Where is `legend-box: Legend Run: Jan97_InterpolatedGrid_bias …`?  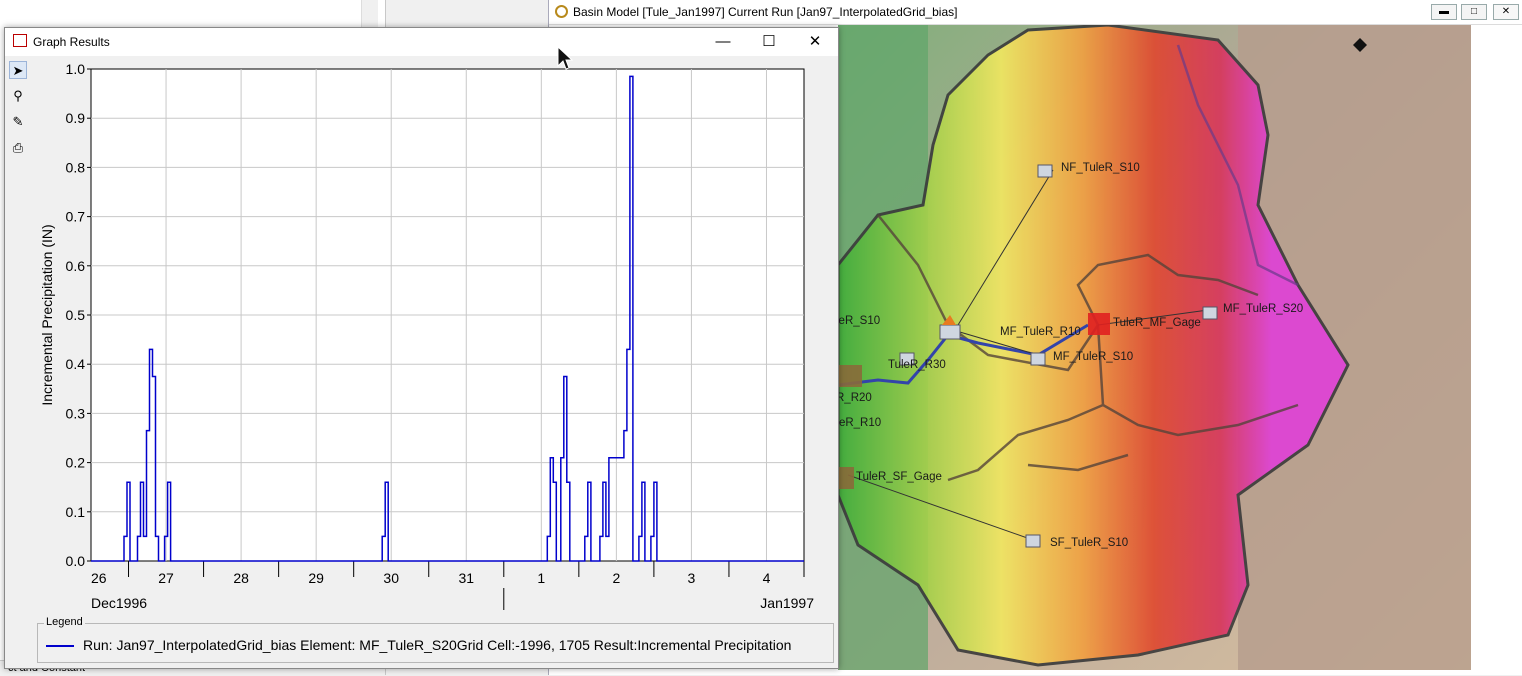 legend-box: Legend Run: Jan97_InterpolatedGrid_bias … is located at coordinates (435, 639).